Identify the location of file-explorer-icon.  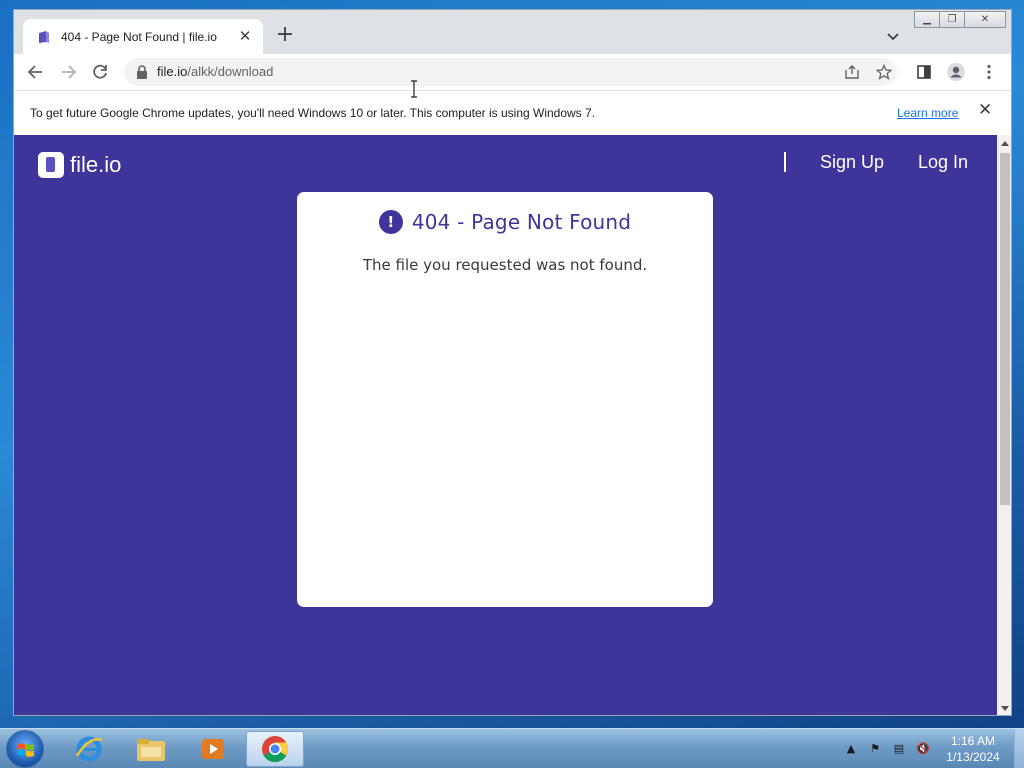
(151, 749).